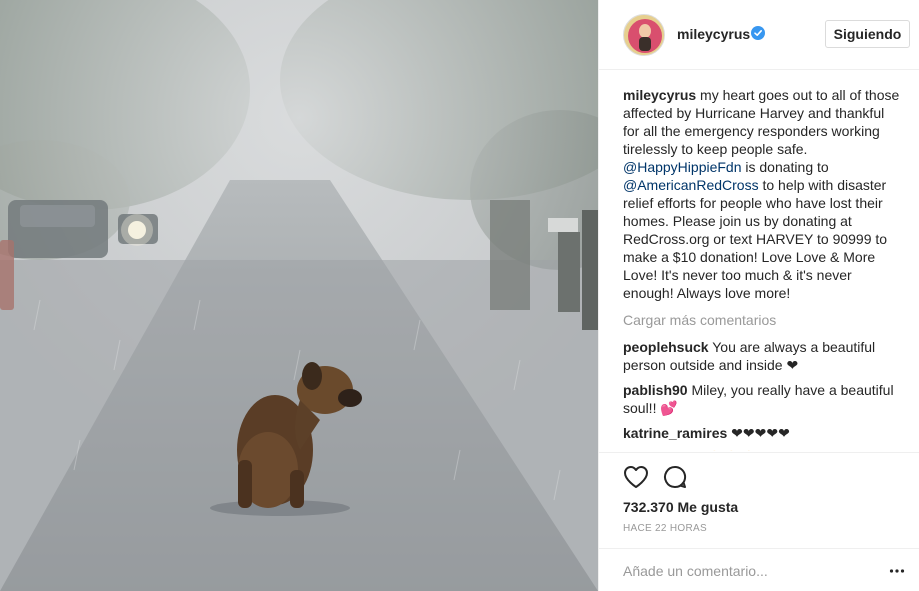  Describe the element at coordinates (655, 390) in the screenshot. I see `comment-username: pablish90` at that location.